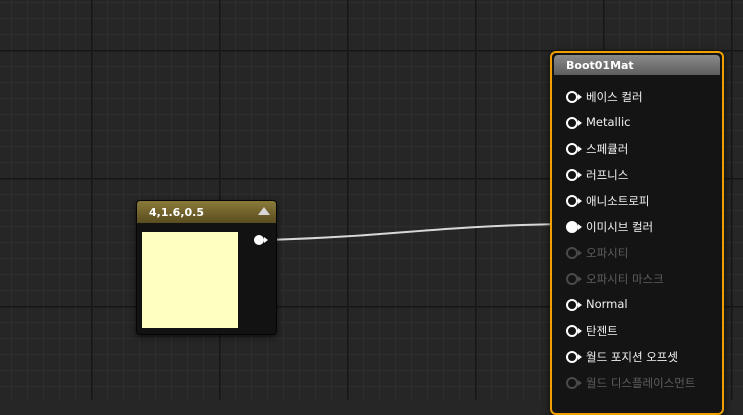 This screenshot has width=743, height=415. I want to click on pin-label: 베이스 컬러, so click(614, 97).